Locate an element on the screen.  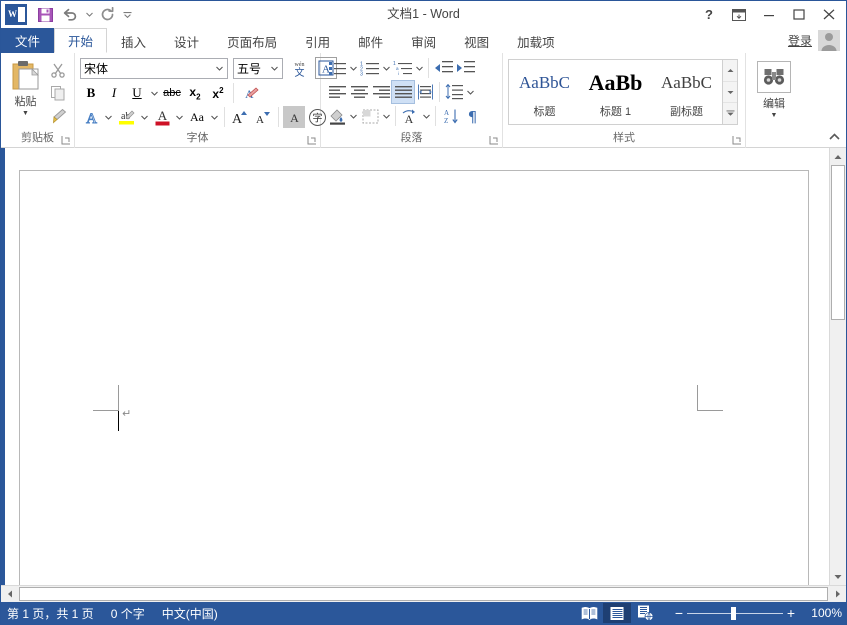
clipboard-dialog-launcher is located at coordinates (65, 140).